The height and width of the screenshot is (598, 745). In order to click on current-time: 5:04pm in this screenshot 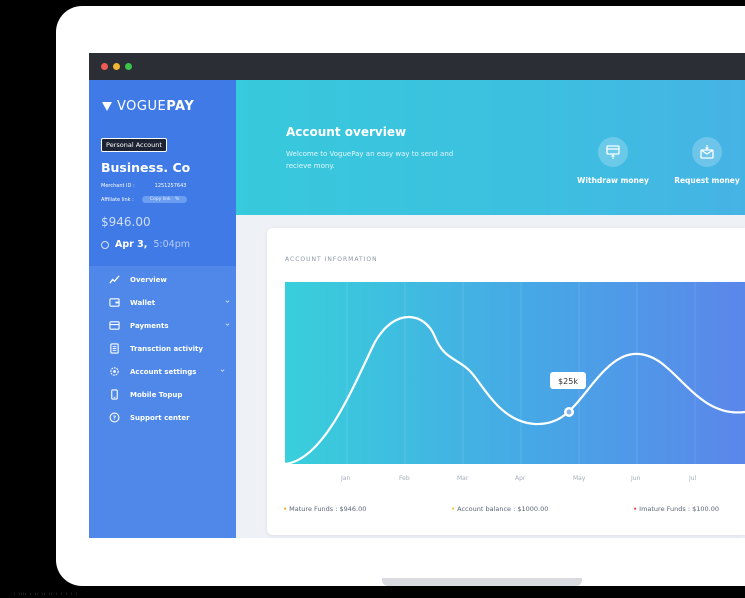, I will do `click(171, 244)`.